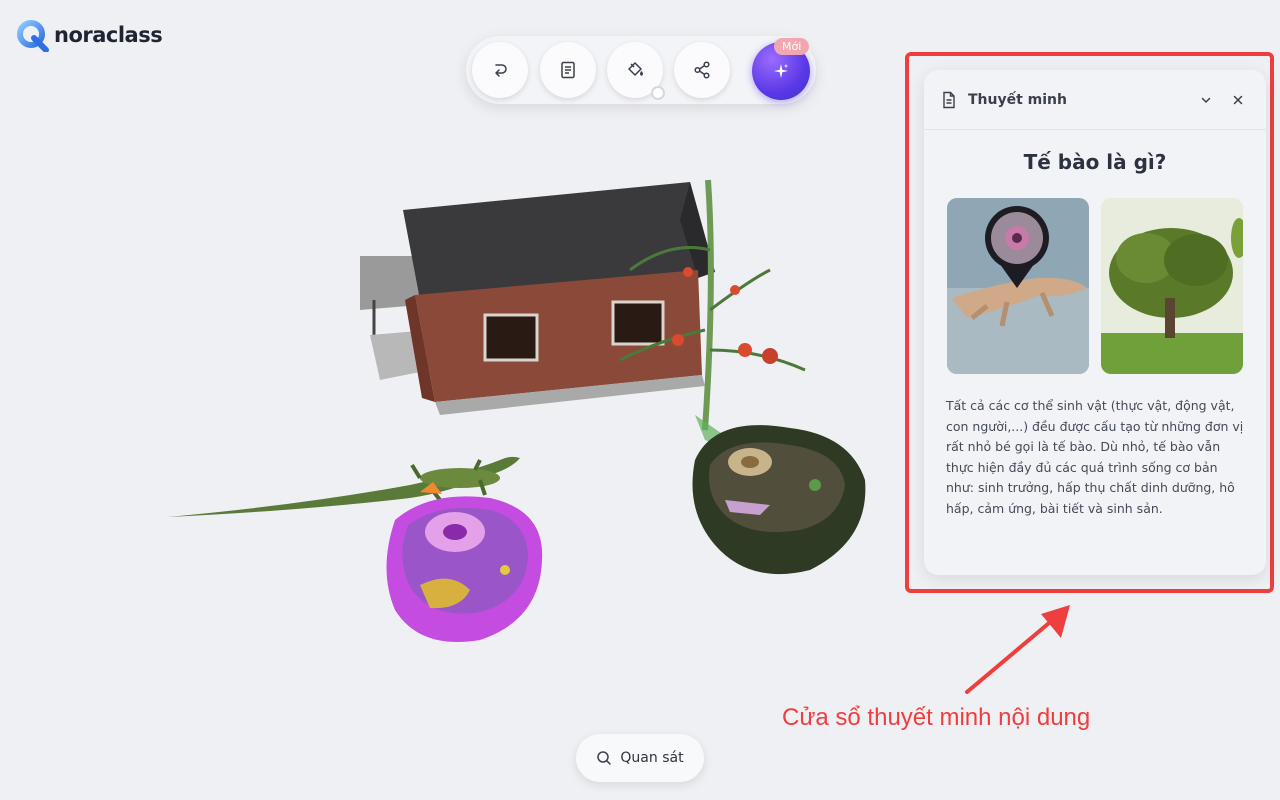 Image resolution: width=1280 pixels, height=800 pixels. Describe the element at coordinates (1172, 286) in the screenshot. I see `tree-image` at that location.